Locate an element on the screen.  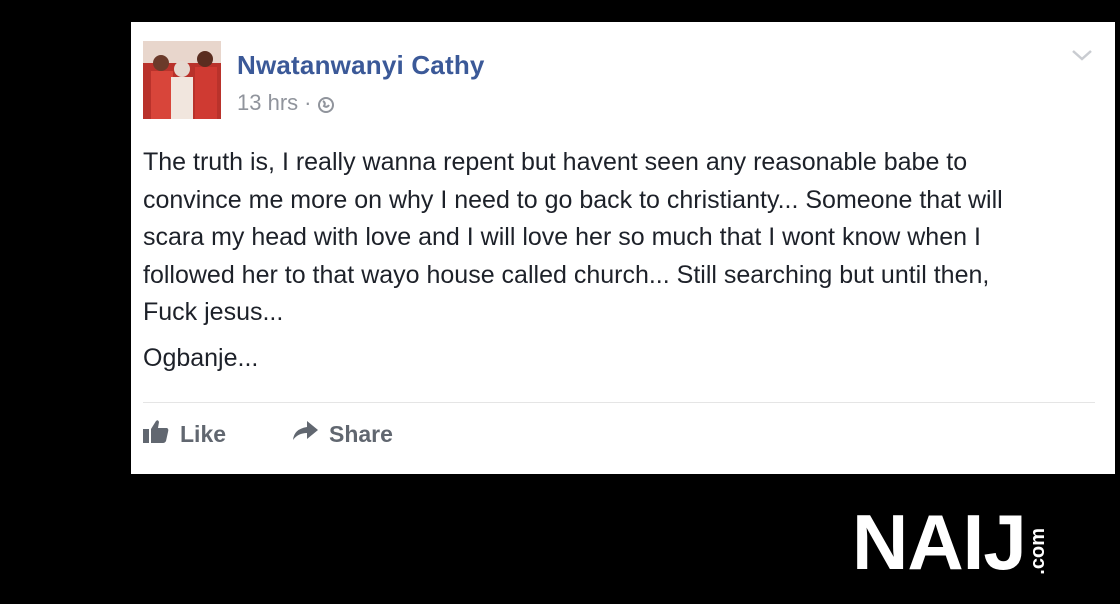
author-name: Nwatanwanyi Cathy is located at coordinates (361, 65).